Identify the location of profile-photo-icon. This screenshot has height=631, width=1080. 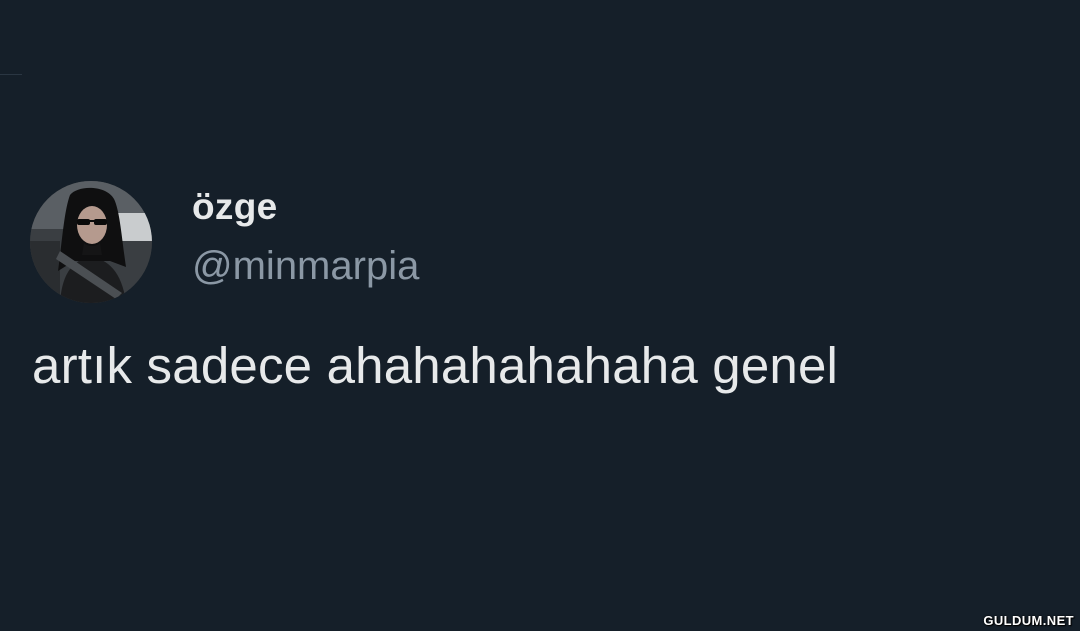
(91, 242).